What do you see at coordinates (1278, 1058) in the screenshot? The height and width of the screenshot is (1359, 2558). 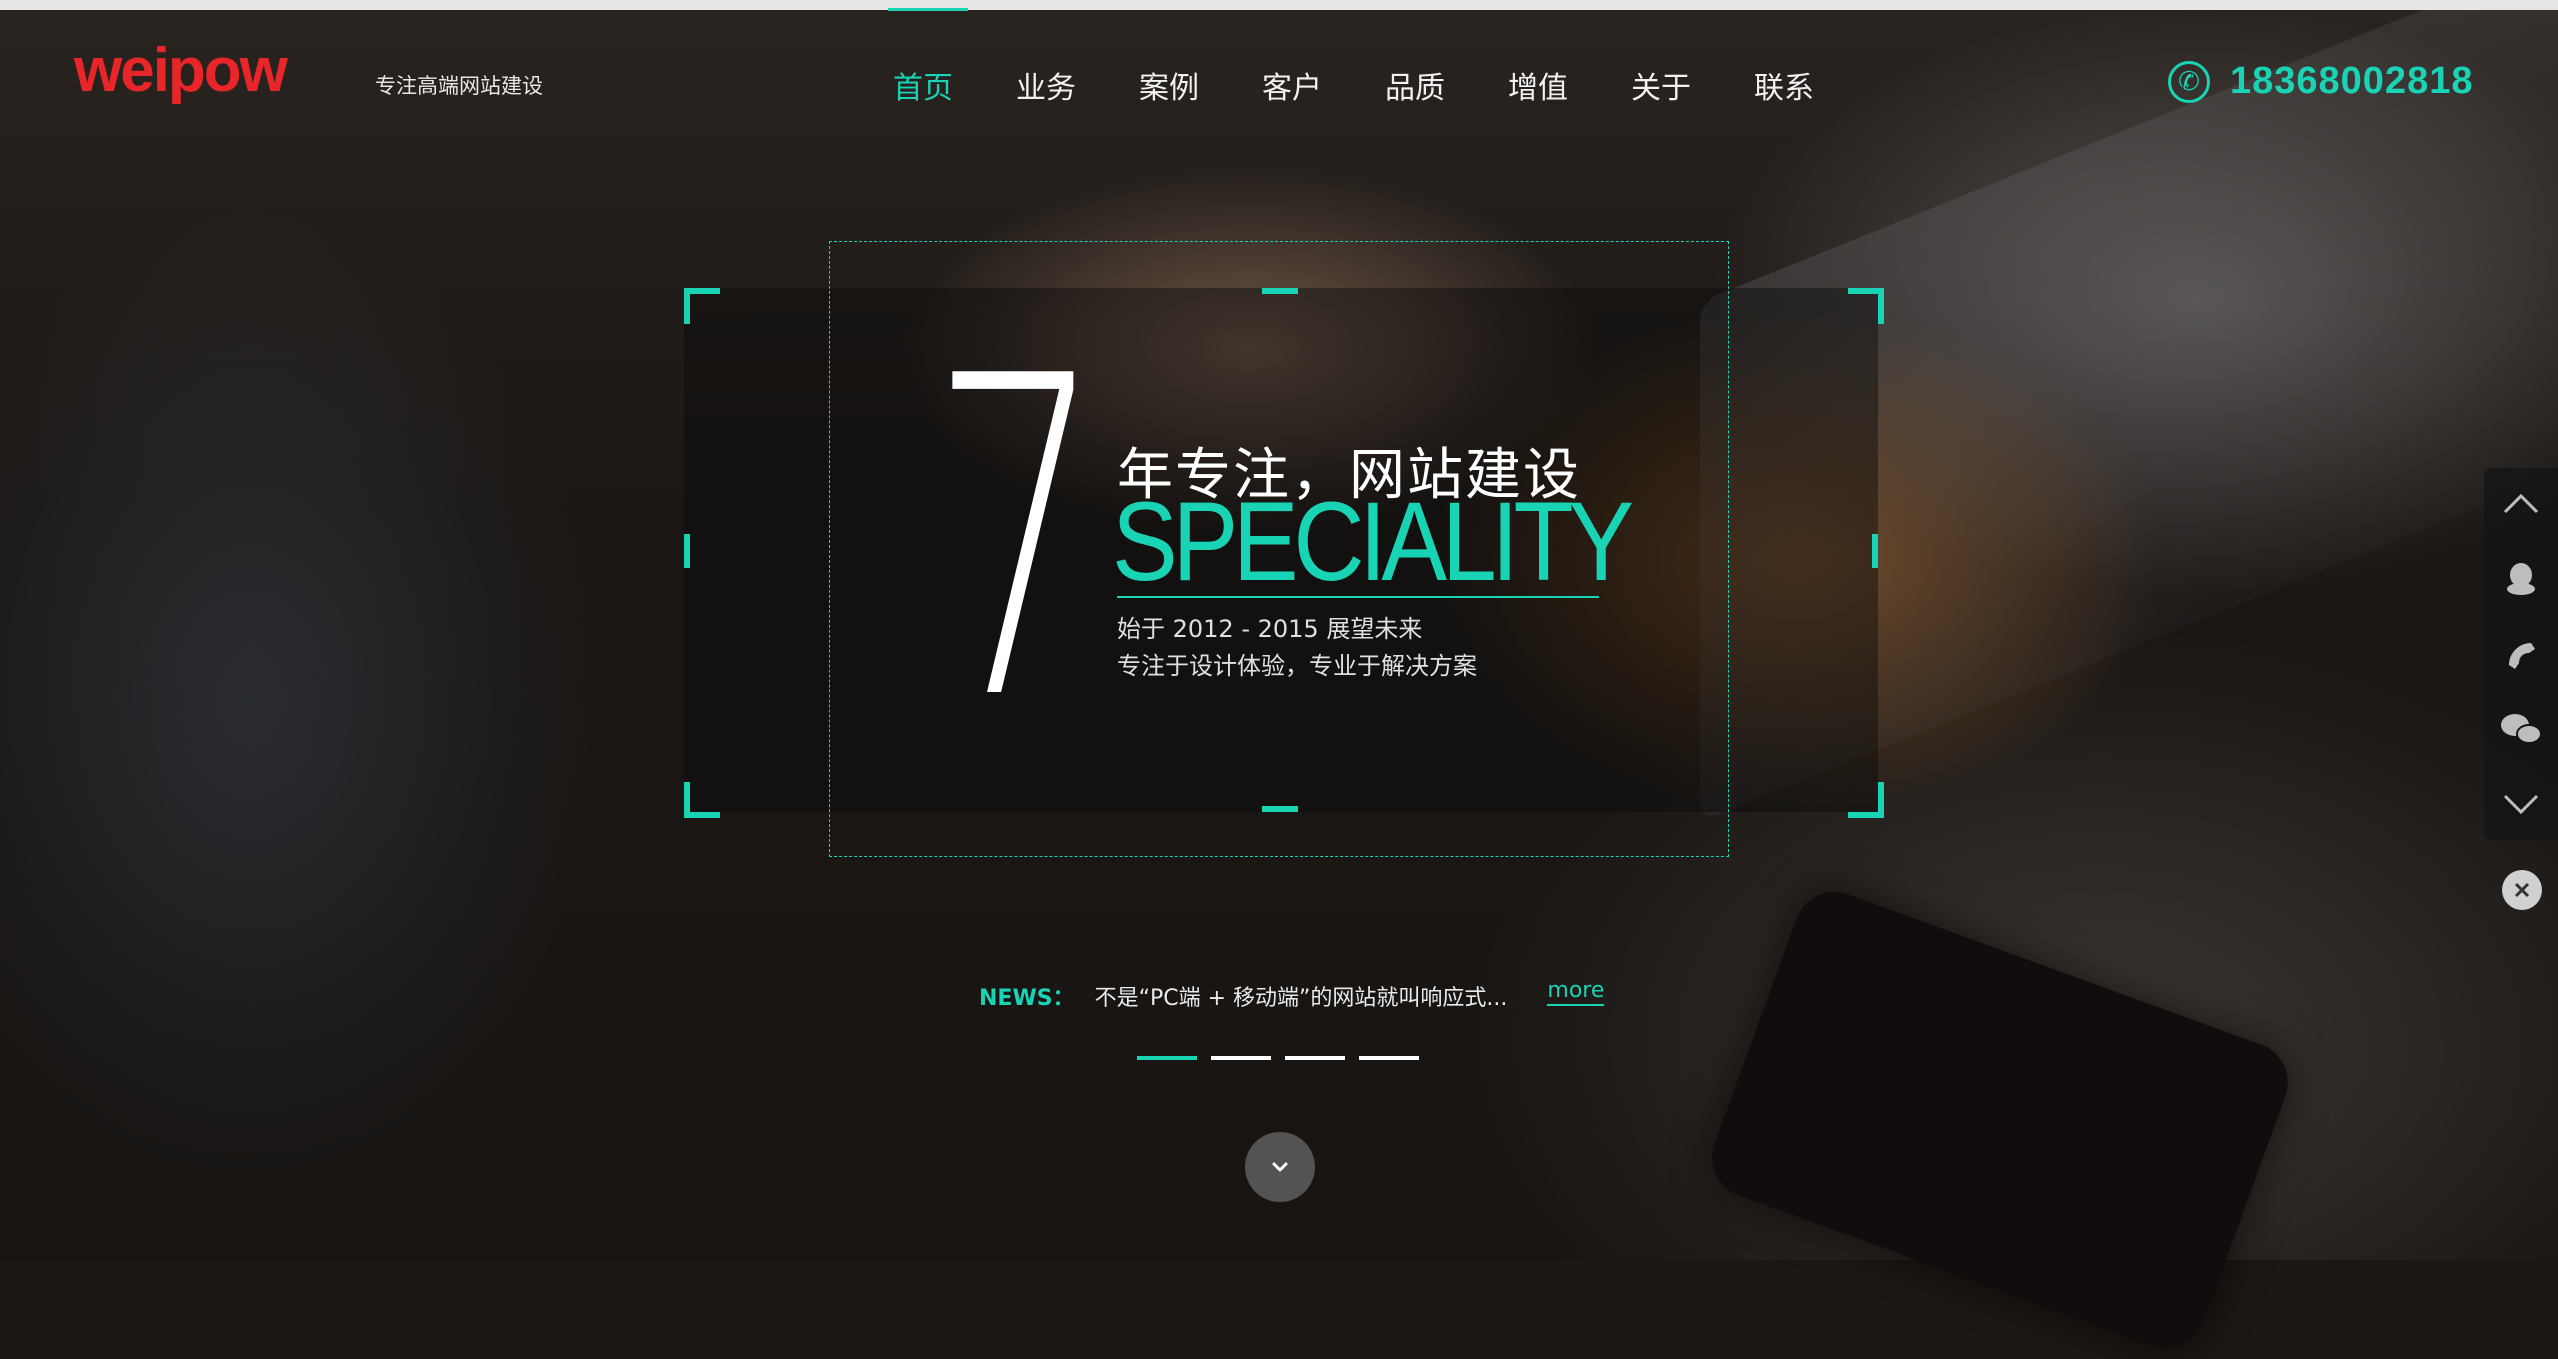 I see `slider-pagination` at bounding box center [1278, 1058].